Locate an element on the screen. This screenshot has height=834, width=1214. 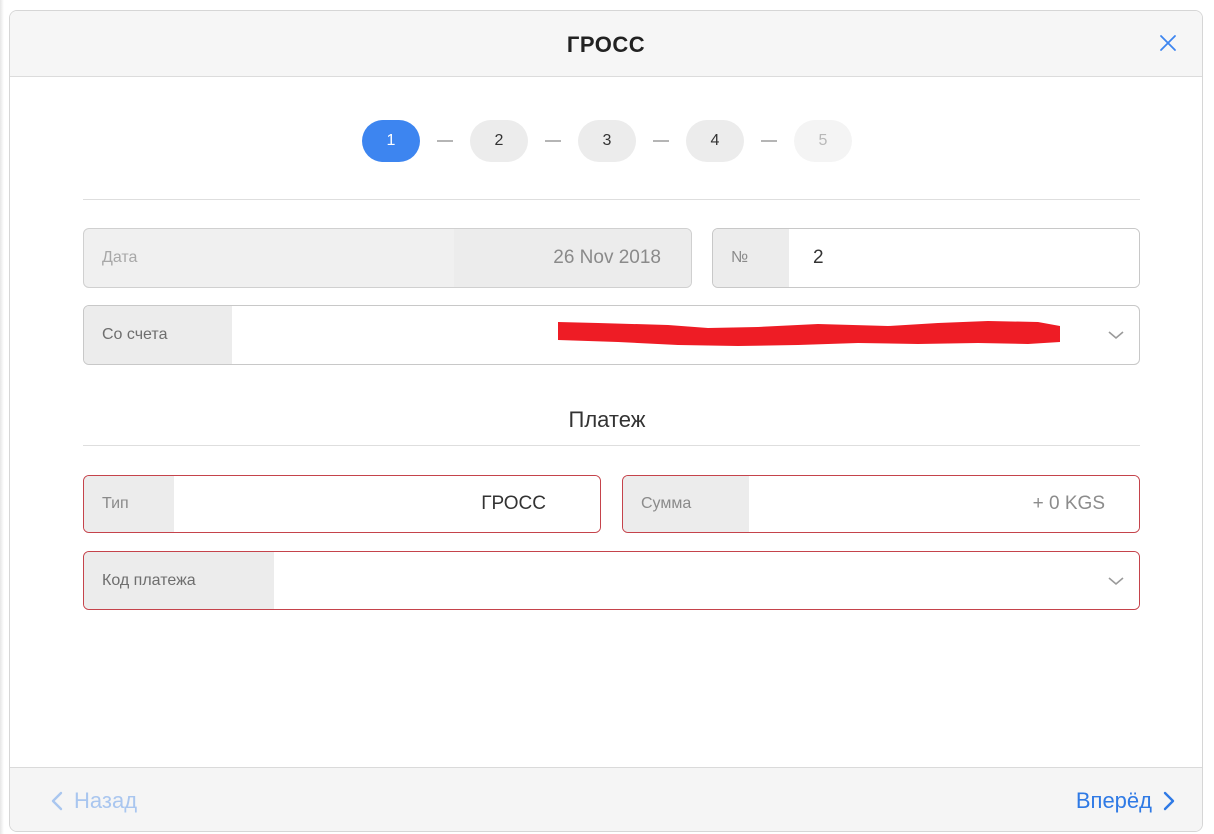
step-5: 5 is located at coordinates (823, 141).